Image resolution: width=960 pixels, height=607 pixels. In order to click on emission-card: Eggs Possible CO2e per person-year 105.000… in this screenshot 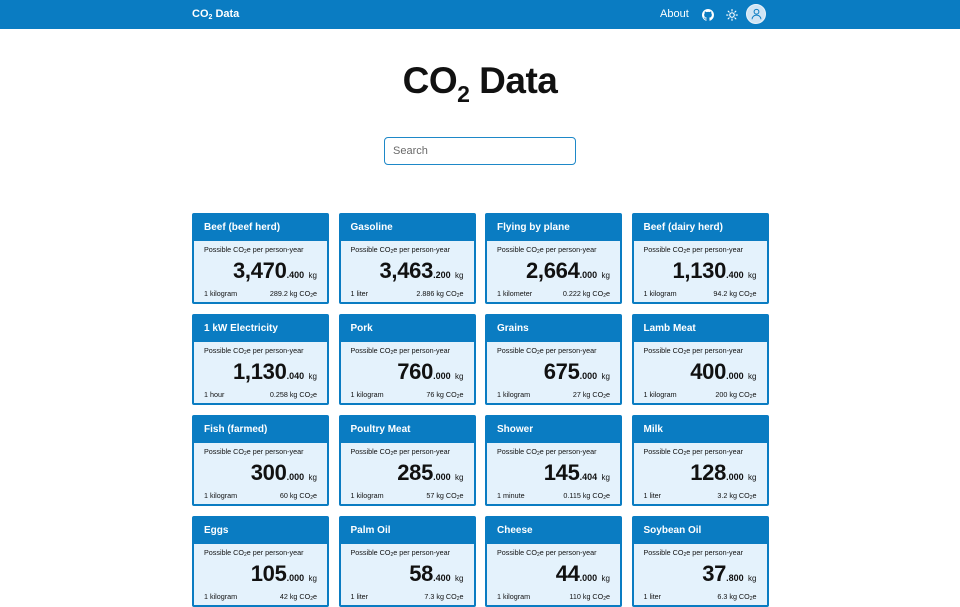, I will do `click(260, 561)`.